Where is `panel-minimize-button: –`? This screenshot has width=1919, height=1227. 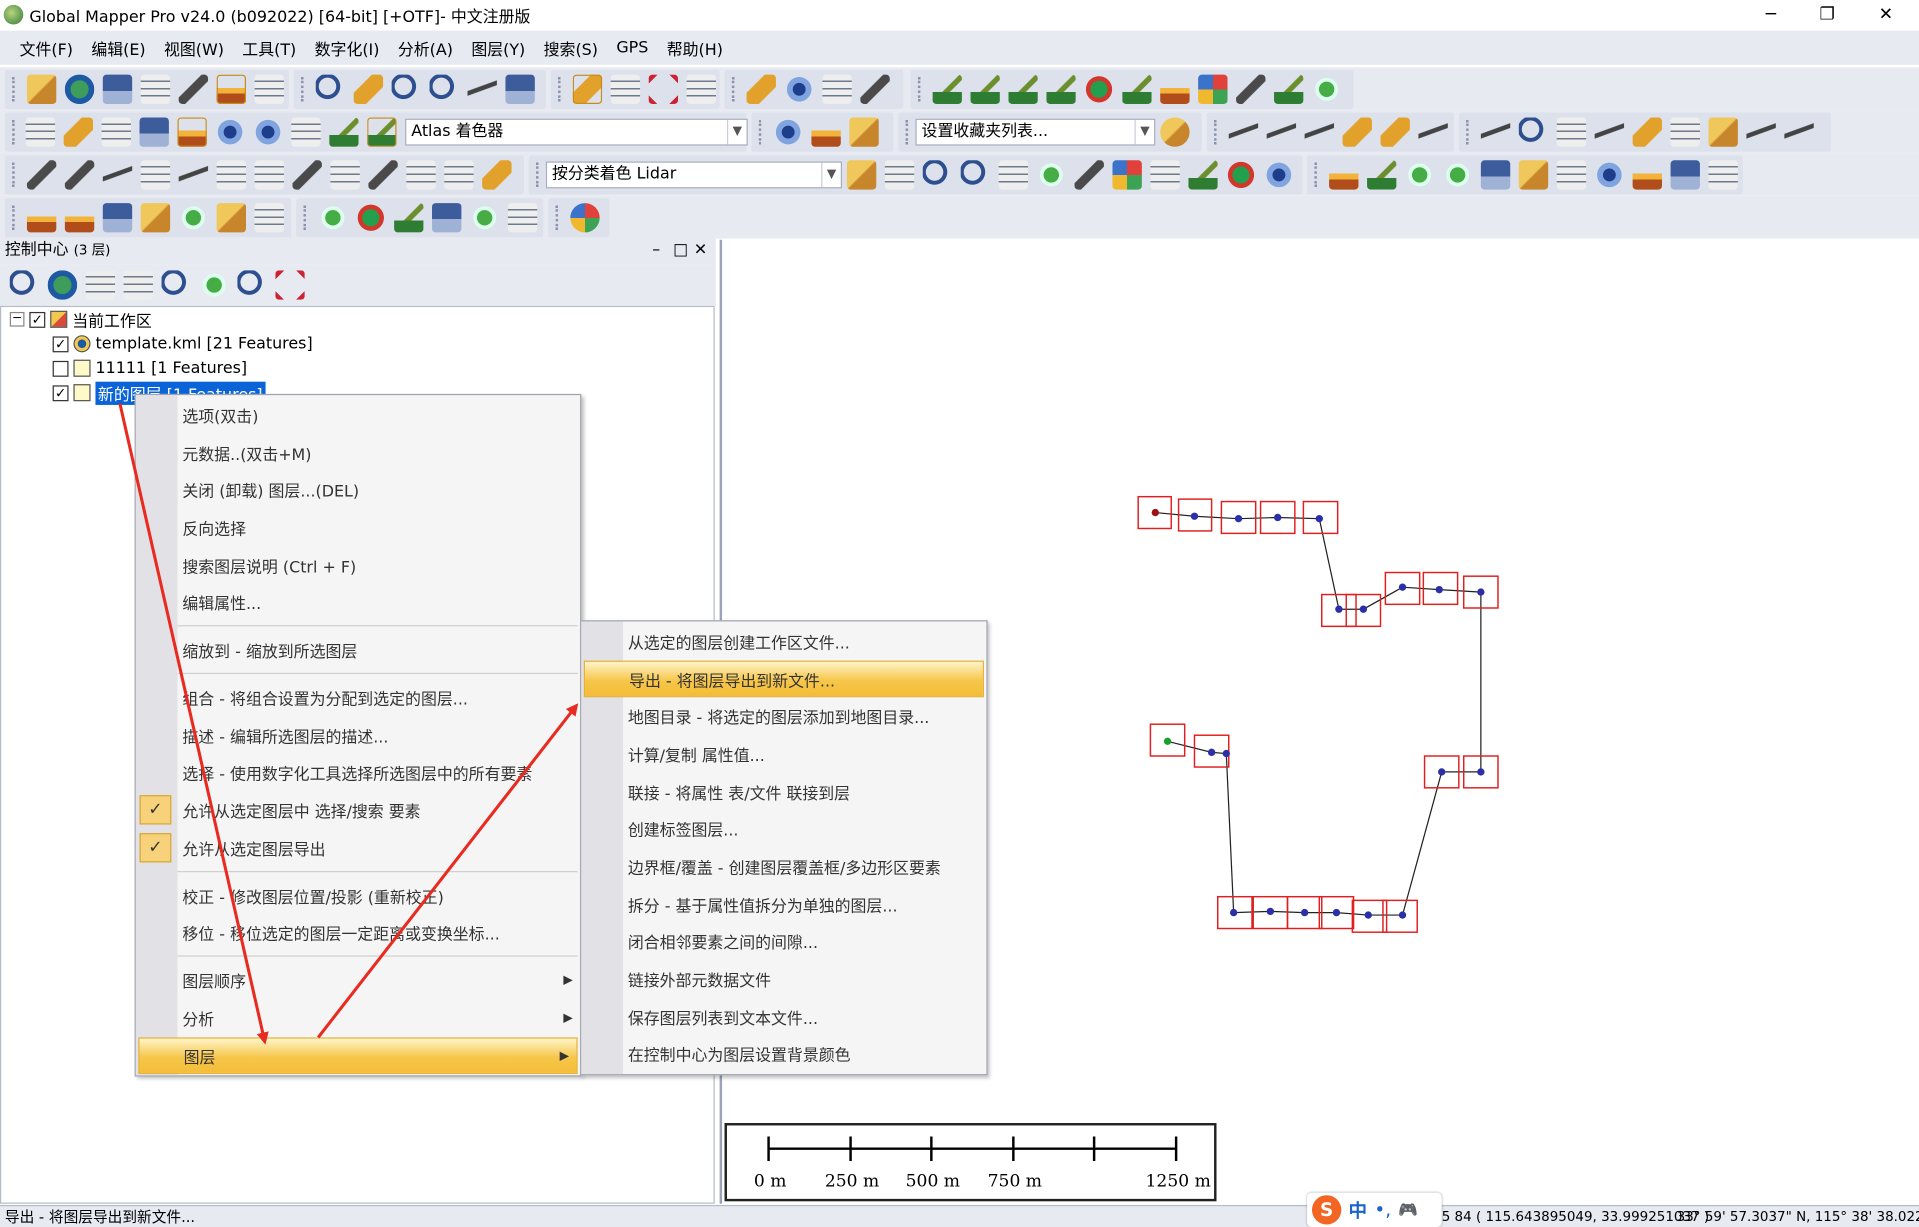 panel-minimize-button: – is located at coordinates (656, 250).